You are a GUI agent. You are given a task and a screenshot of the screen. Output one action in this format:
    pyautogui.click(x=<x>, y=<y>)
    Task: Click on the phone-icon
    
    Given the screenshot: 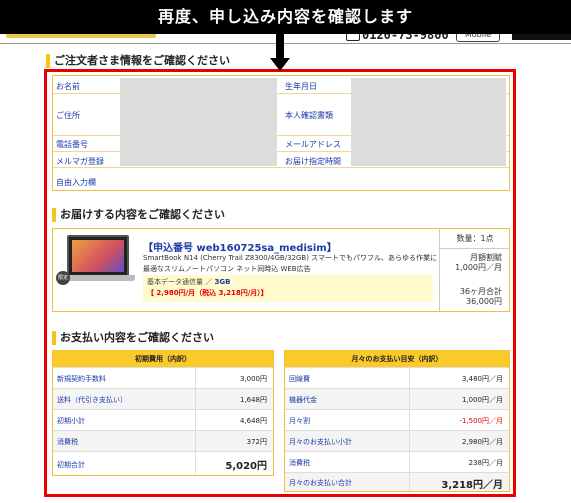 What is the action you would take?
    pyautogui.click(x=353, y=37)
    